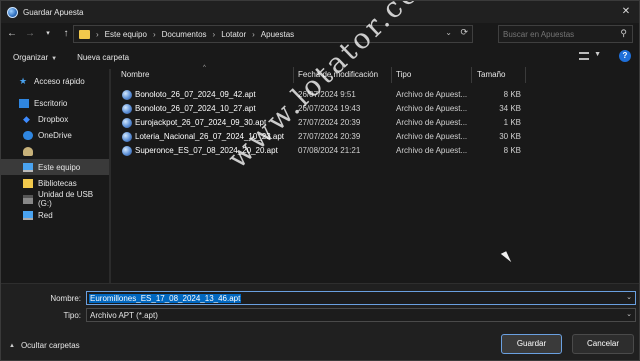  I want to click on column-name-label: Nombre, so click(135, 74).